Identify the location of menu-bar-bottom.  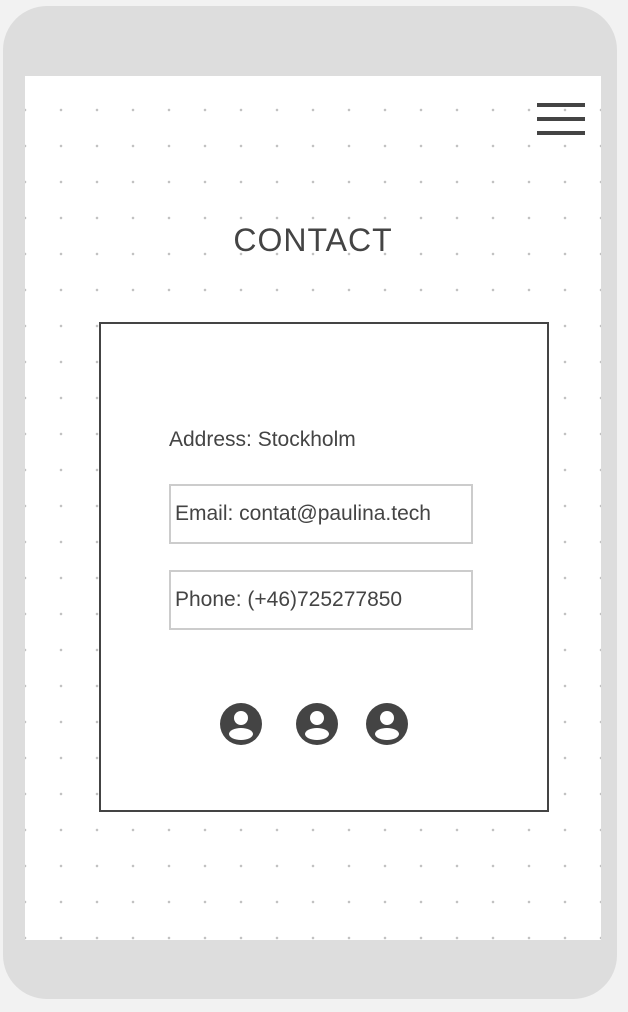
(561, 133).